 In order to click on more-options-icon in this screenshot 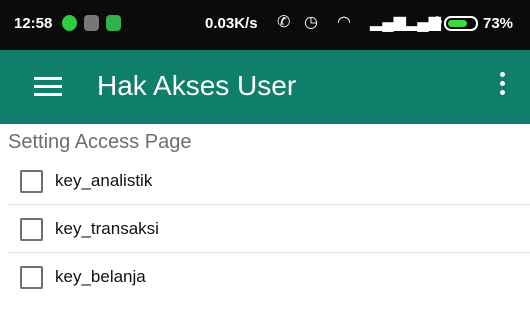, I will do `click(502, 87)`.